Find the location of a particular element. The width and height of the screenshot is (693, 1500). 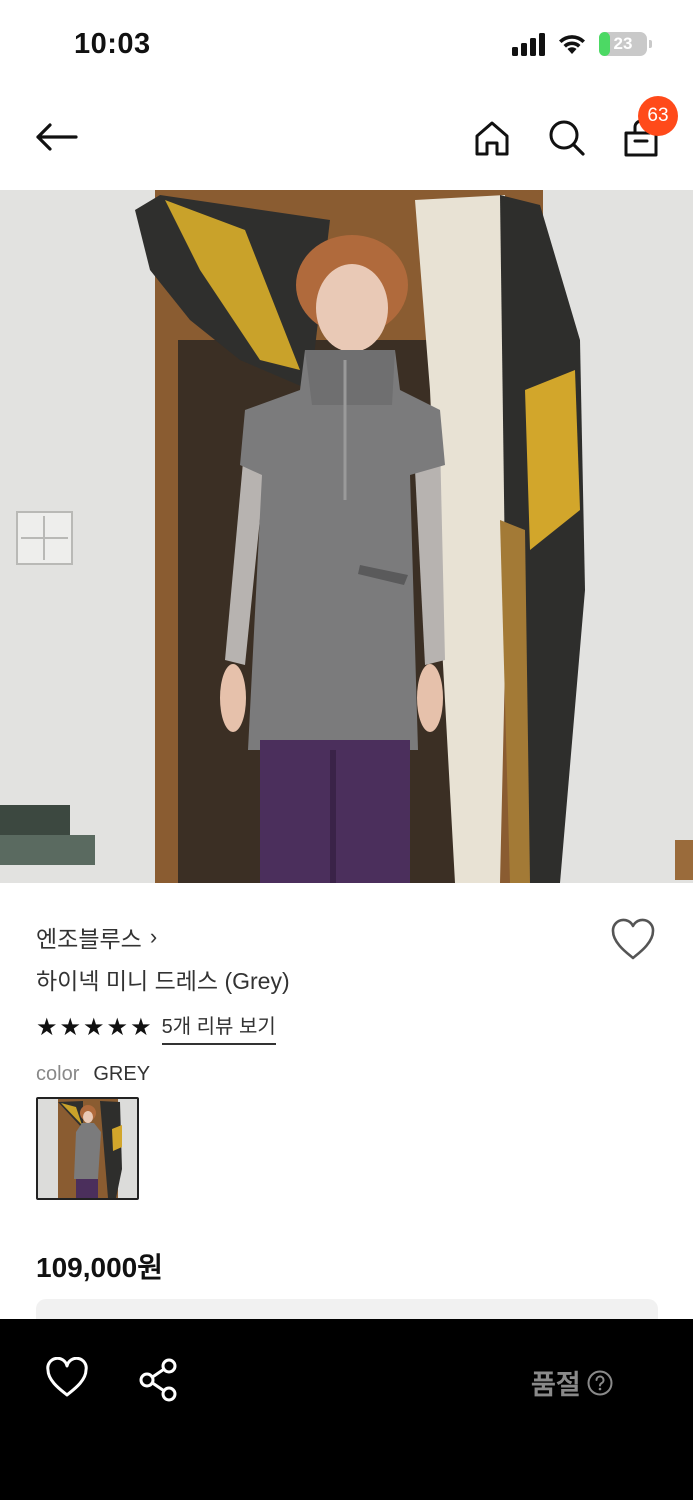

back-arrow-icon is located at coordinates (57, 137).